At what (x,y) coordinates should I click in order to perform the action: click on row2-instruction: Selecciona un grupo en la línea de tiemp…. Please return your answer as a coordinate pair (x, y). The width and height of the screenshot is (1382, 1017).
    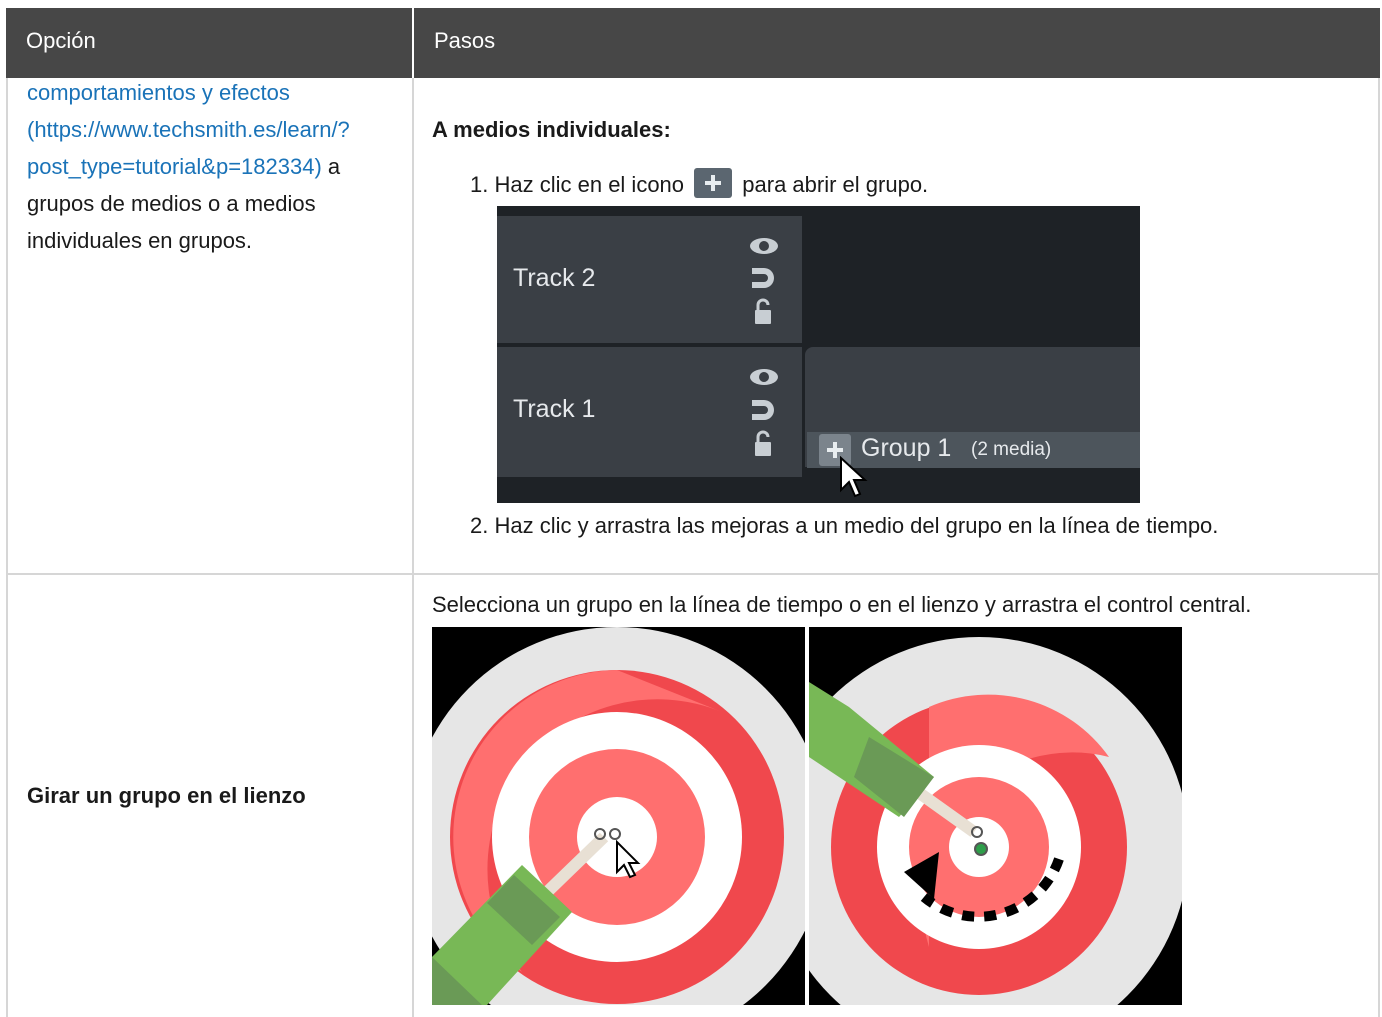
    Looking at the image, I should click on (842, 604).